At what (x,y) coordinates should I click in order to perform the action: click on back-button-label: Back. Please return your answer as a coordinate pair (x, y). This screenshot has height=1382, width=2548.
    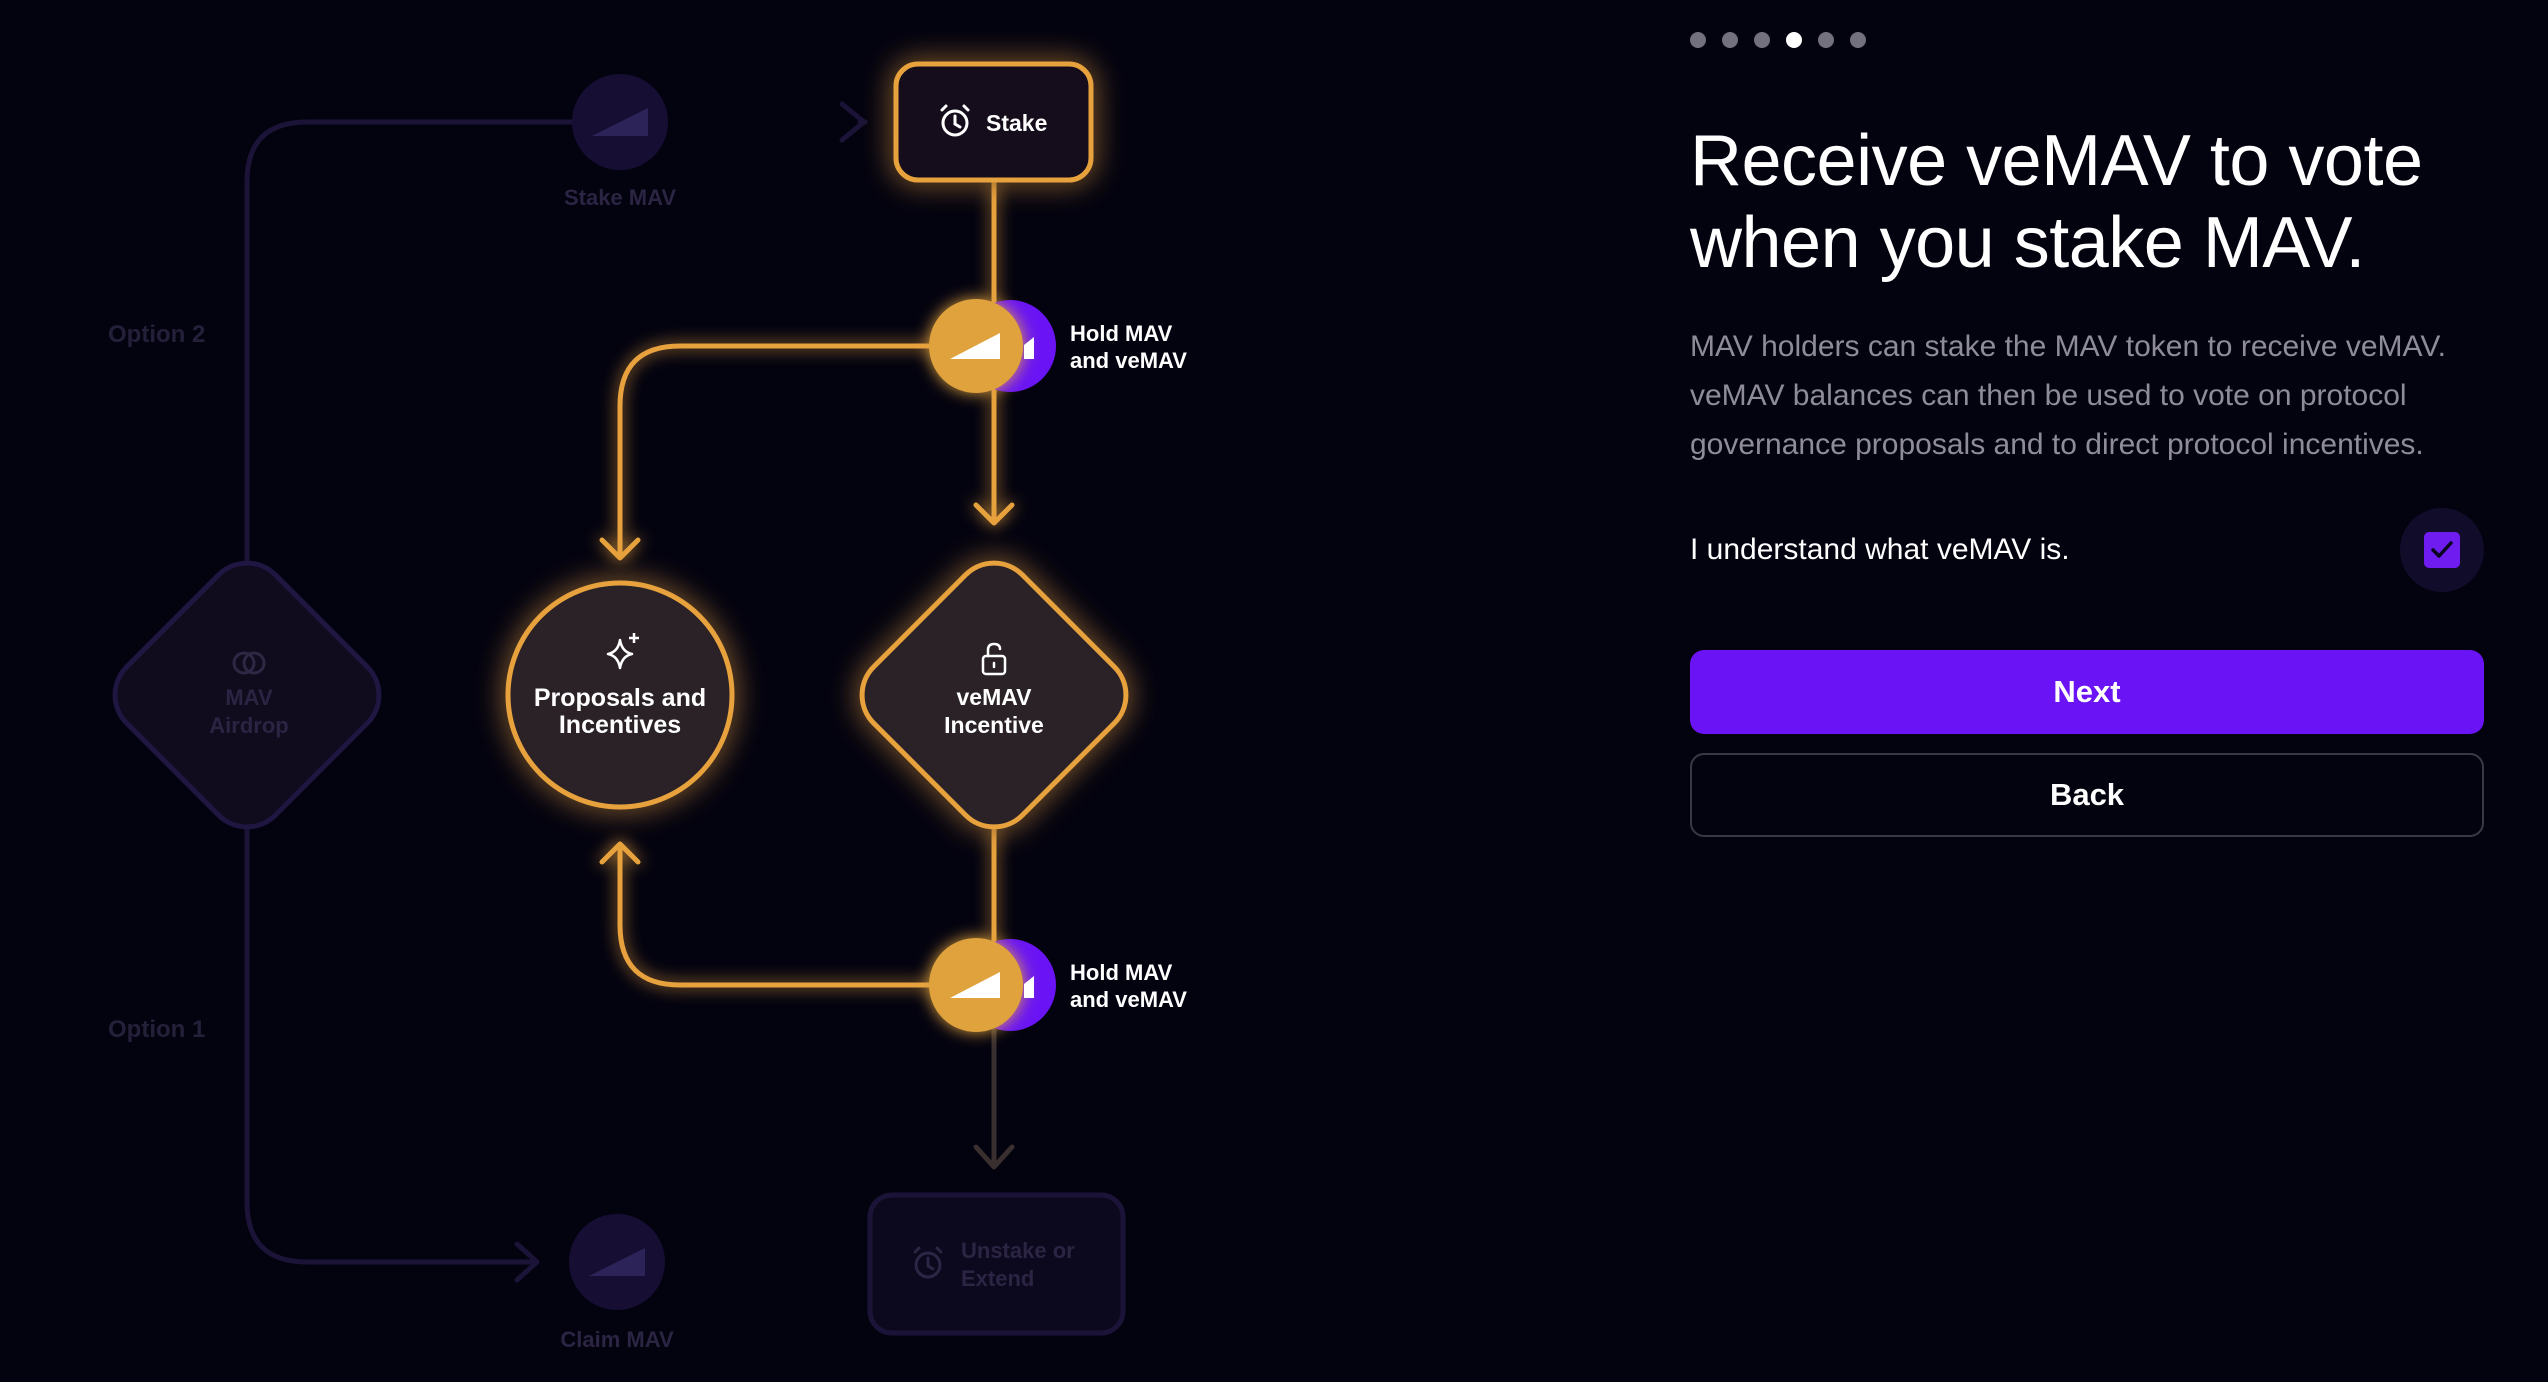
    Looking at the image, I should click on (2087, 794).